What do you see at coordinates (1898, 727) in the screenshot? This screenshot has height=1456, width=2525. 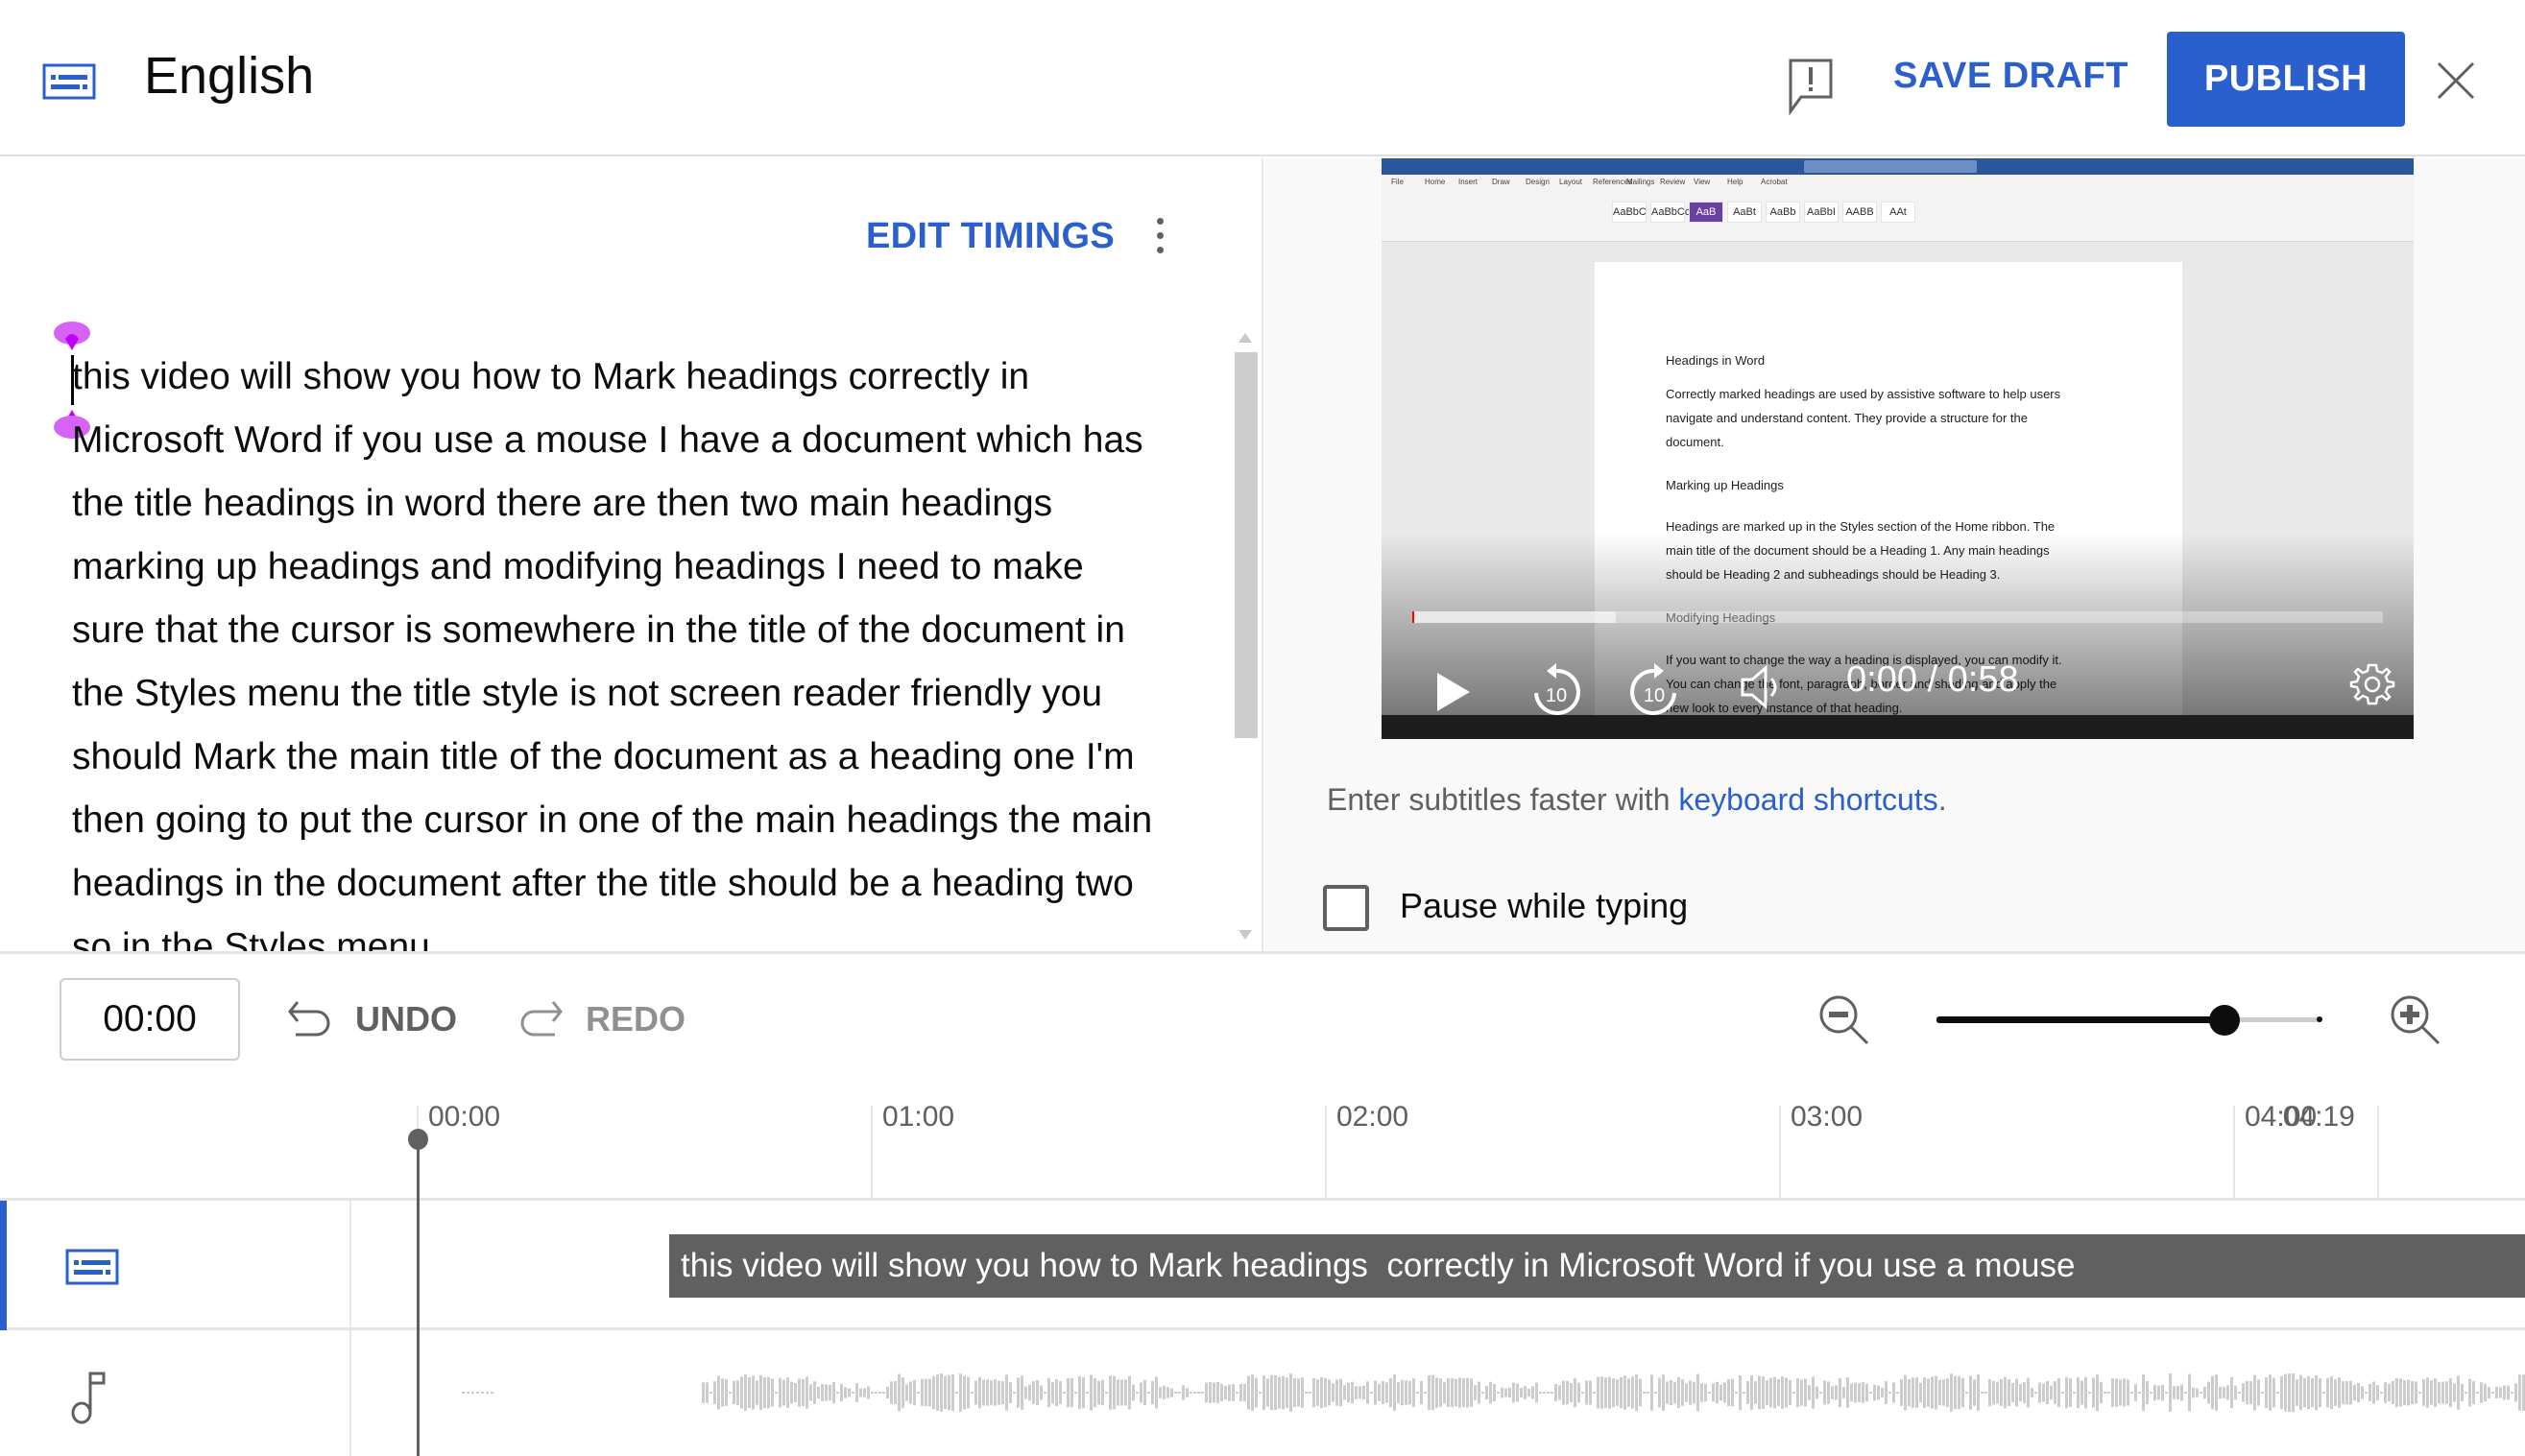 I see `video-frame-taskbar` at bounding box center [1898, 727].